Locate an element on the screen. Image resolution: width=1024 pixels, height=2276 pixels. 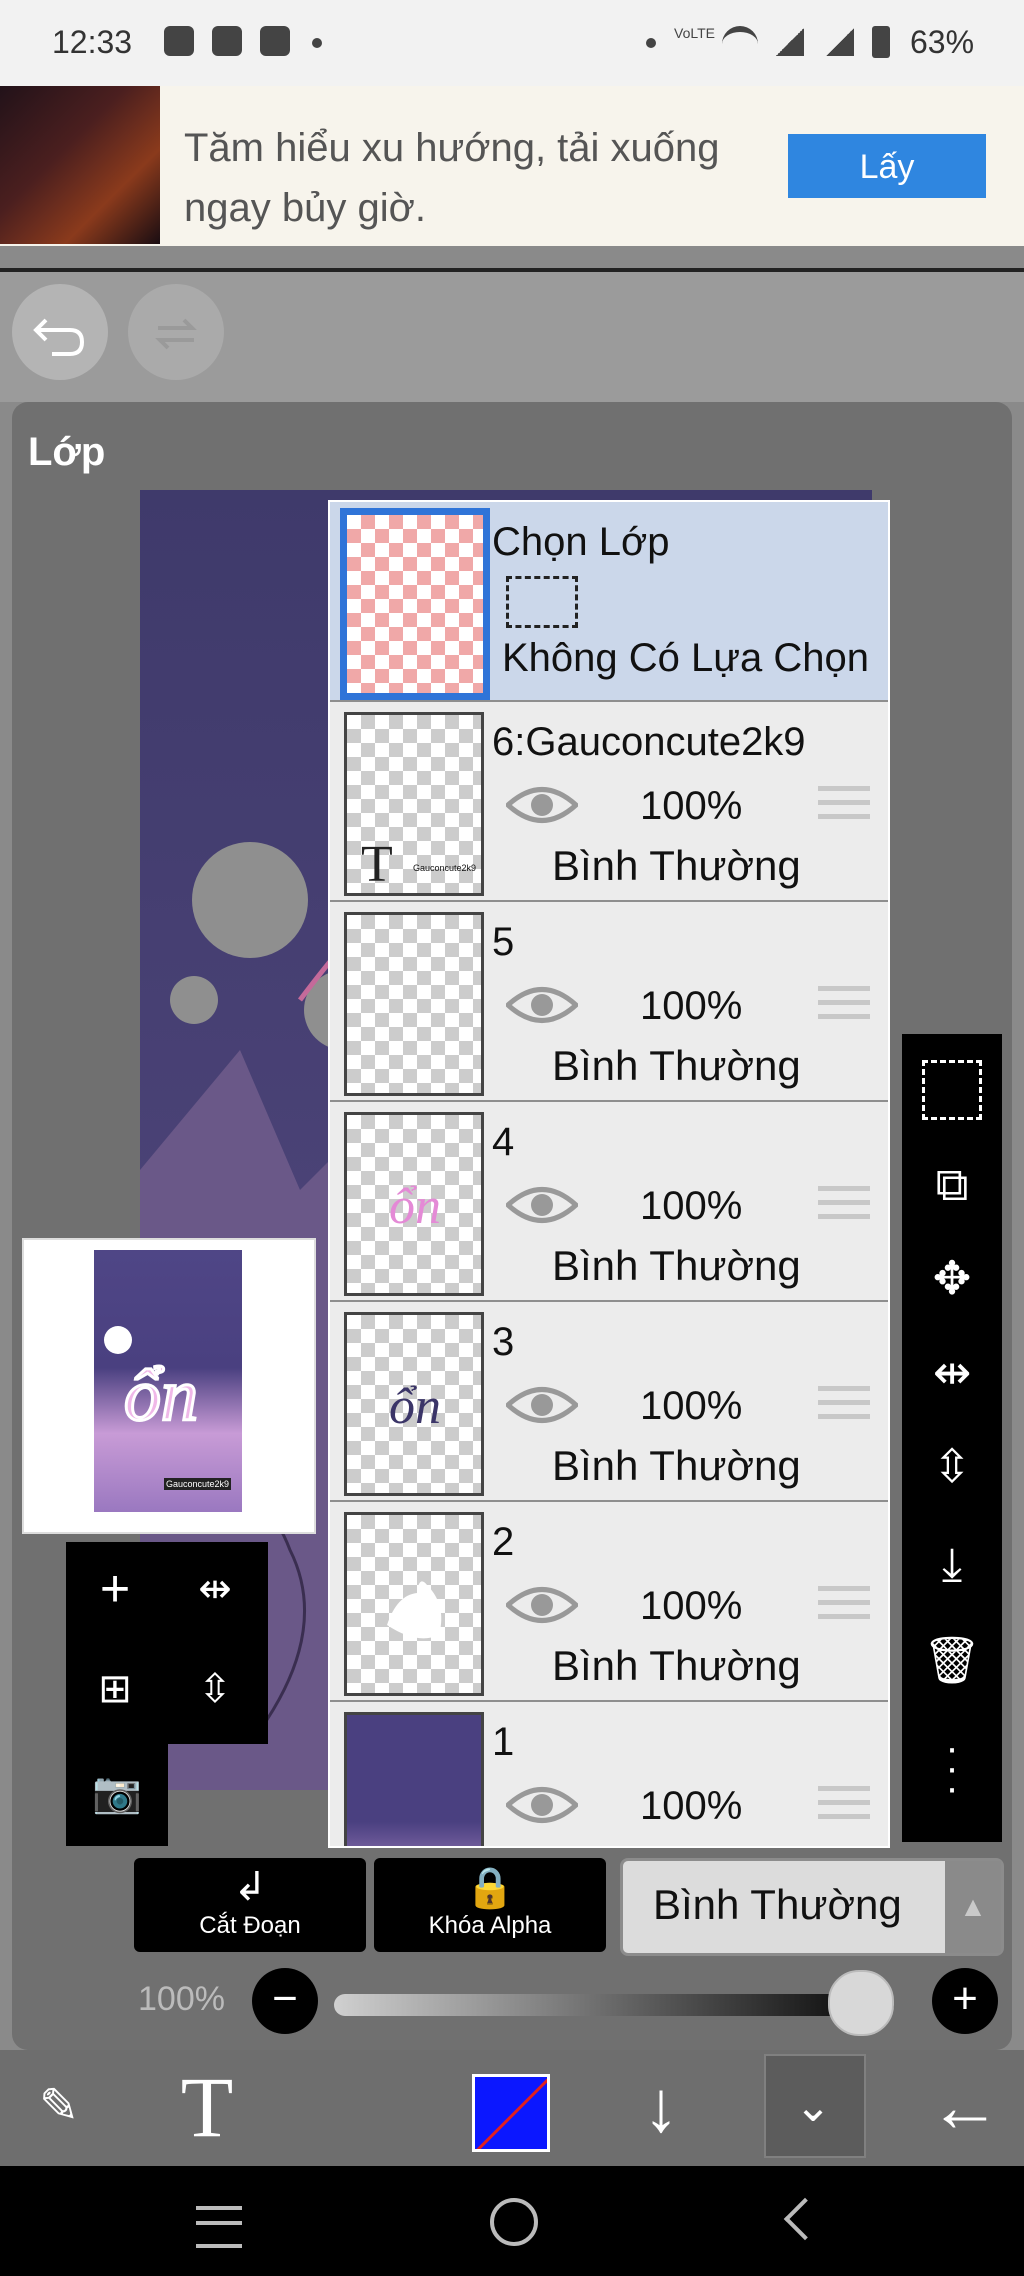
thumb-text: Gauconcute2k9 is located at coordinates (445, 868).